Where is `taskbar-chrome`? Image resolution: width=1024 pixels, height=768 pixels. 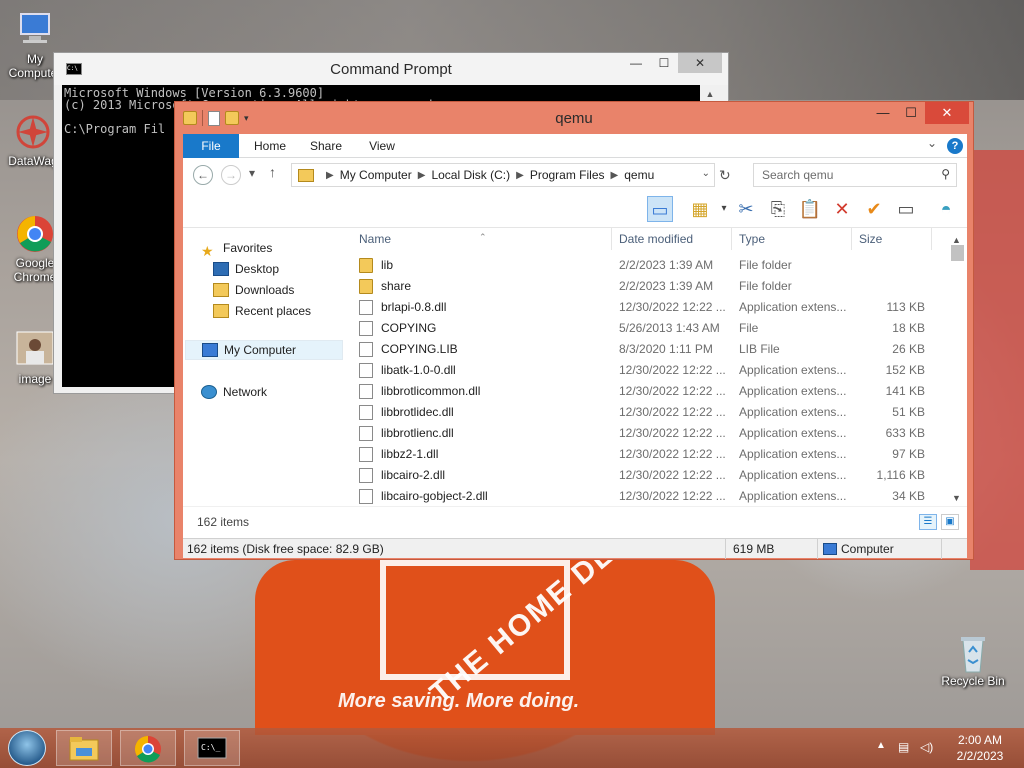 taskbar-chrome is located at coordinates (148, 748).